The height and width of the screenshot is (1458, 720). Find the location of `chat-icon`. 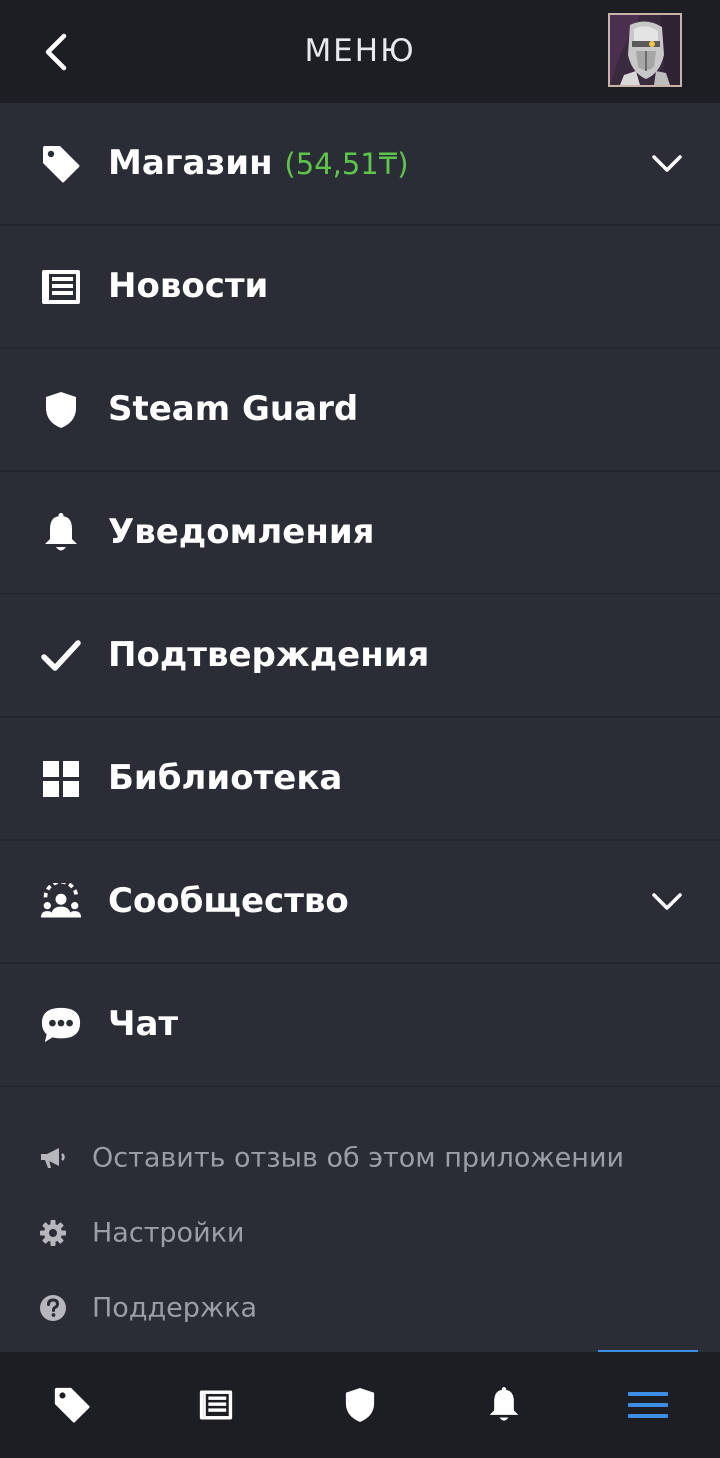

chat-icon is located at coordinates (61, 1025).